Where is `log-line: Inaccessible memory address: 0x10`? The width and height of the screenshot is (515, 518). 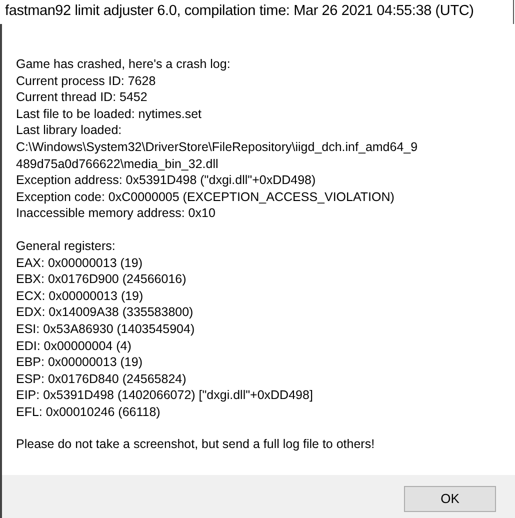 log-line: Inaccessible memory address: 0x10 is located at coordinates (116, 213).